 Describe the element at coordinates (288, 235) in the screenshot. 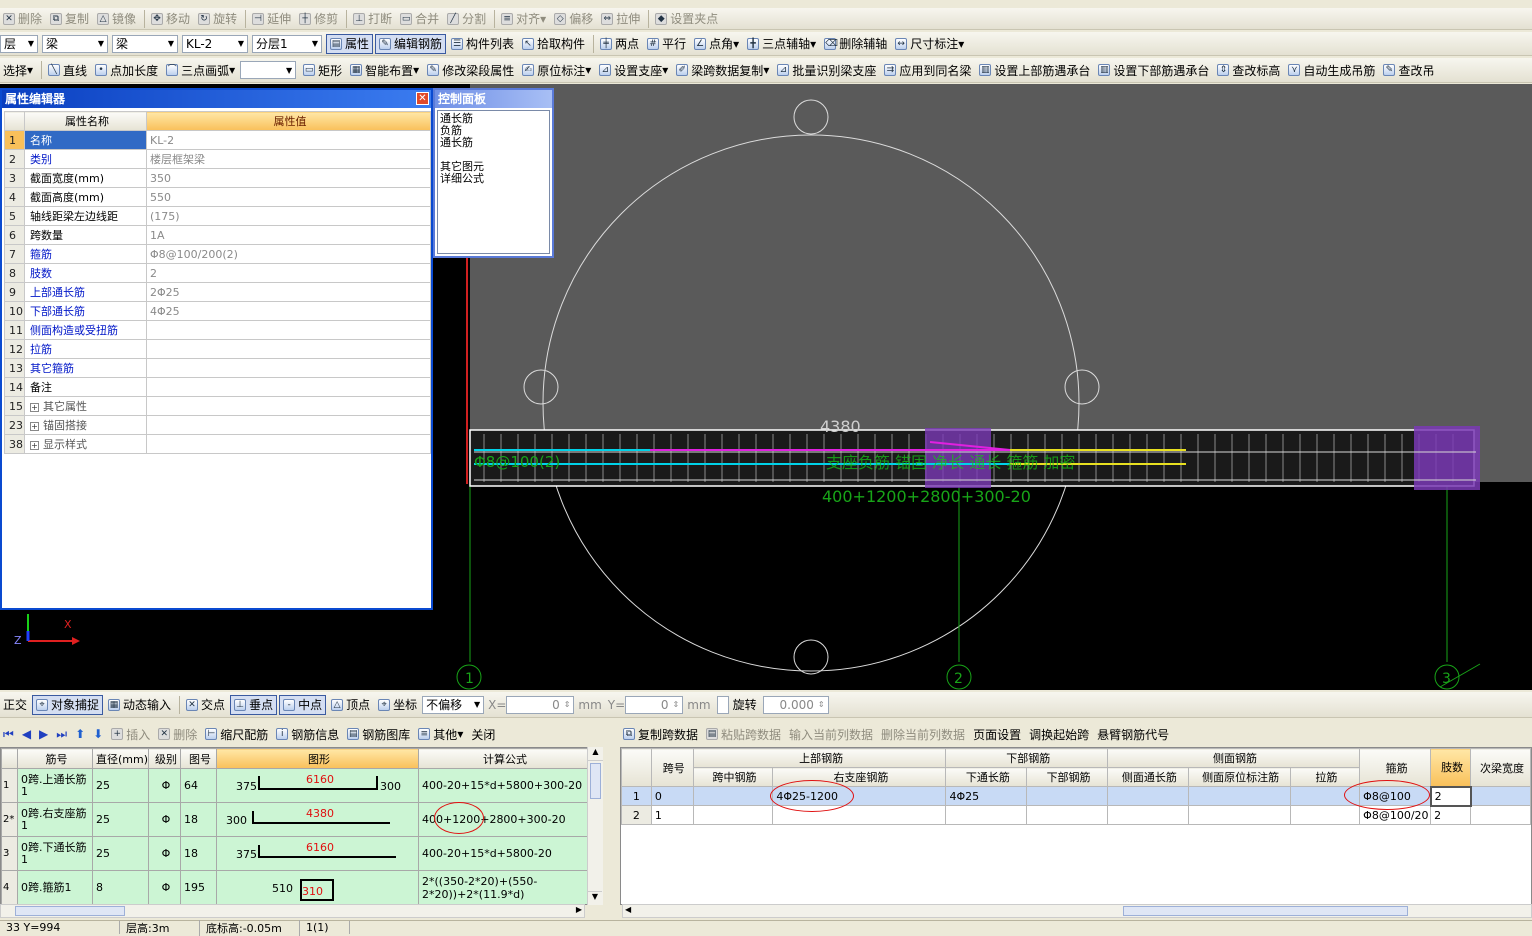

I see `property-value: 1A` at that location.